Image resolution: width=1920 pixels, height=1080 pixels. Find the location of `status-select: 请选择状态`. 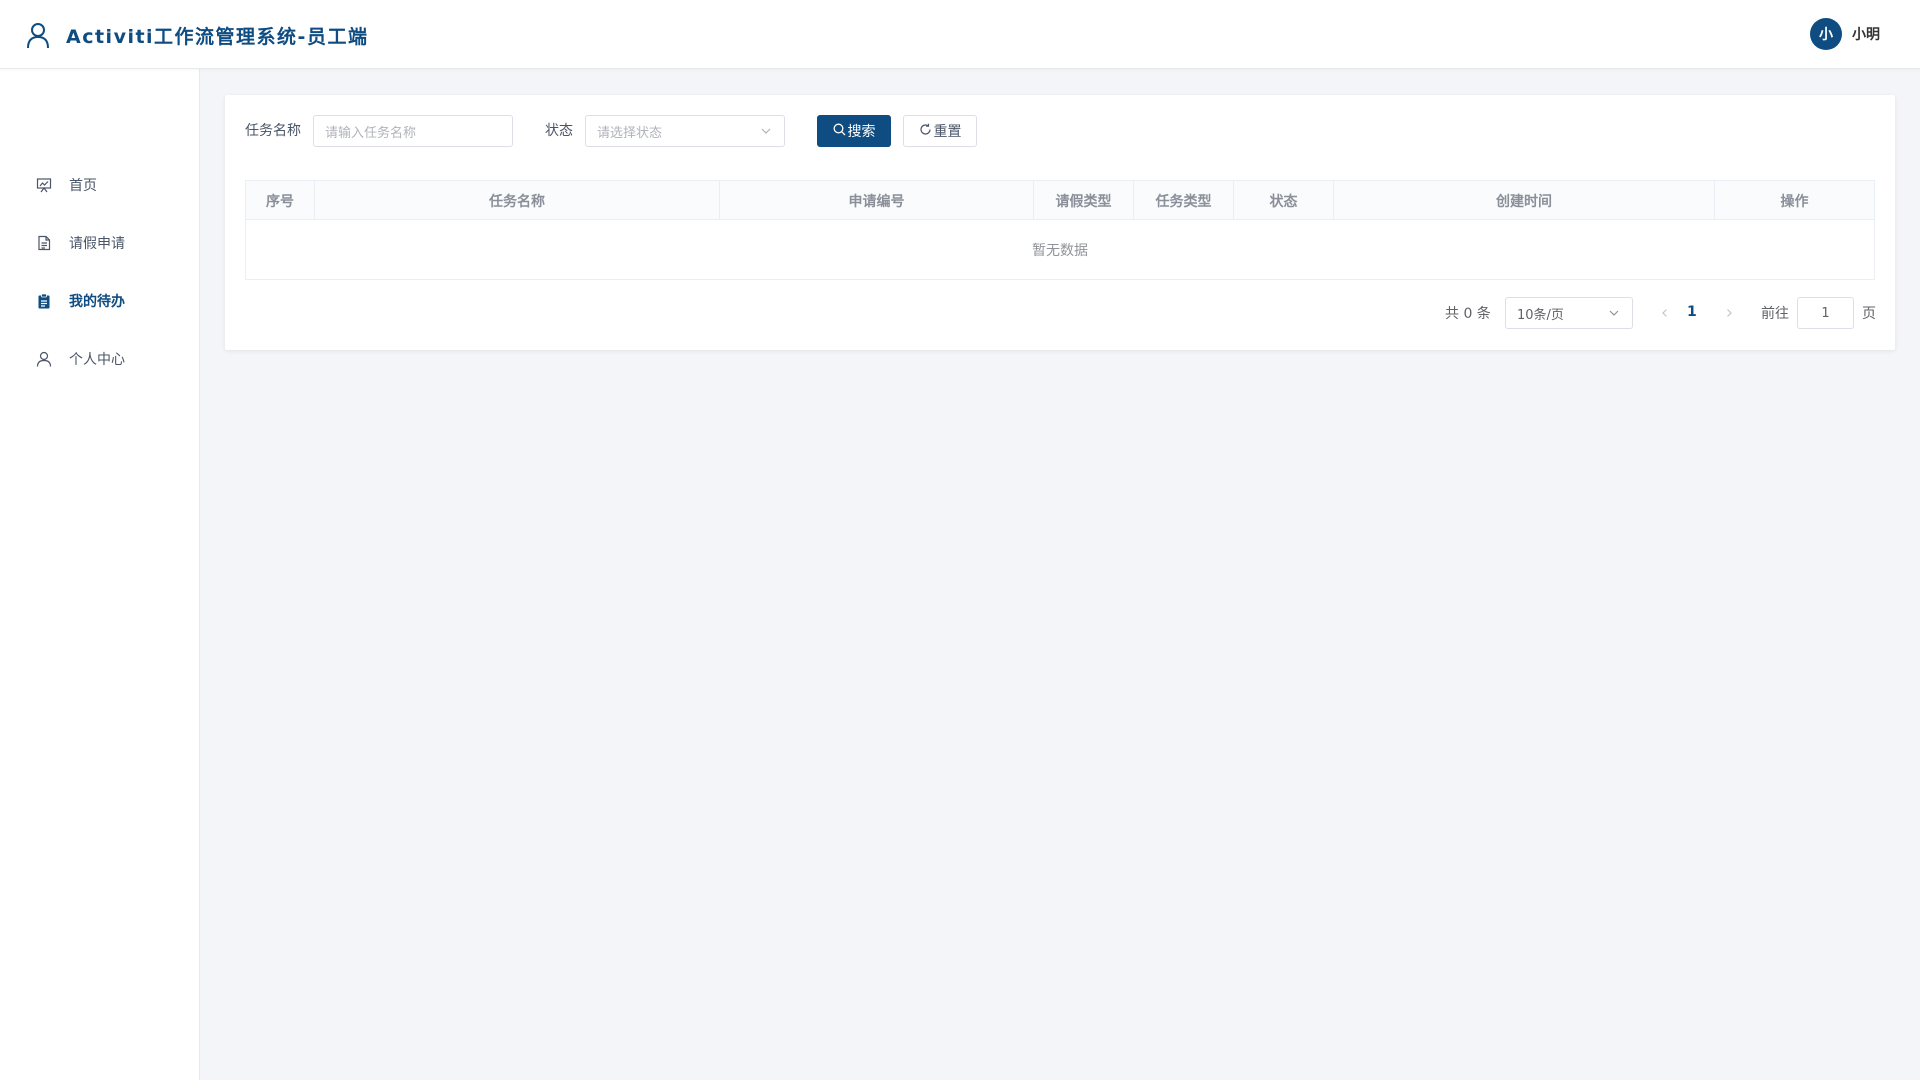

status-select: 请选择状态 is located at coordinates (685, 131).